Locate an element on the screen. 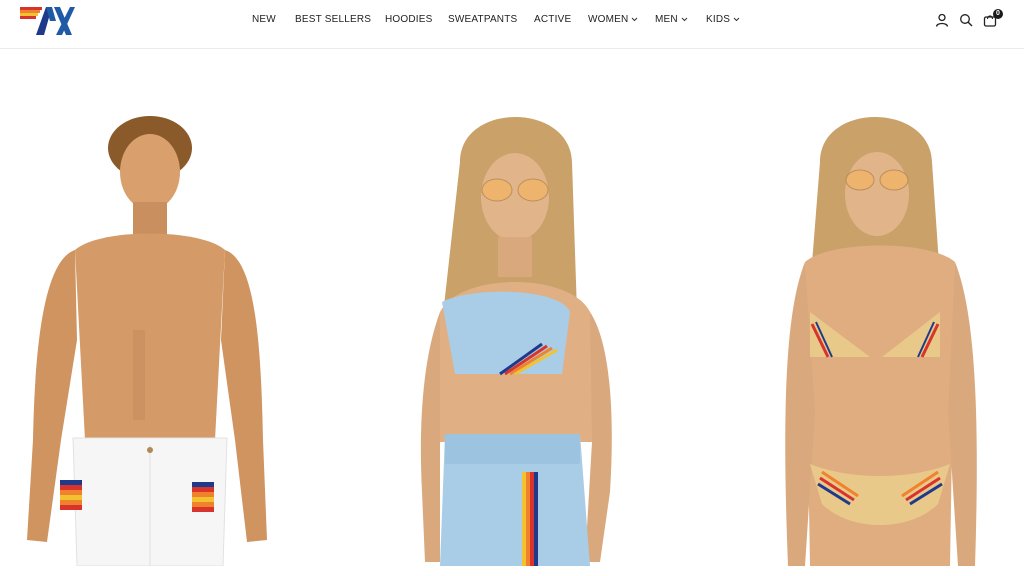 This screenshot has width=1024, height=576. search-icon is located at coordinates (967, 21).